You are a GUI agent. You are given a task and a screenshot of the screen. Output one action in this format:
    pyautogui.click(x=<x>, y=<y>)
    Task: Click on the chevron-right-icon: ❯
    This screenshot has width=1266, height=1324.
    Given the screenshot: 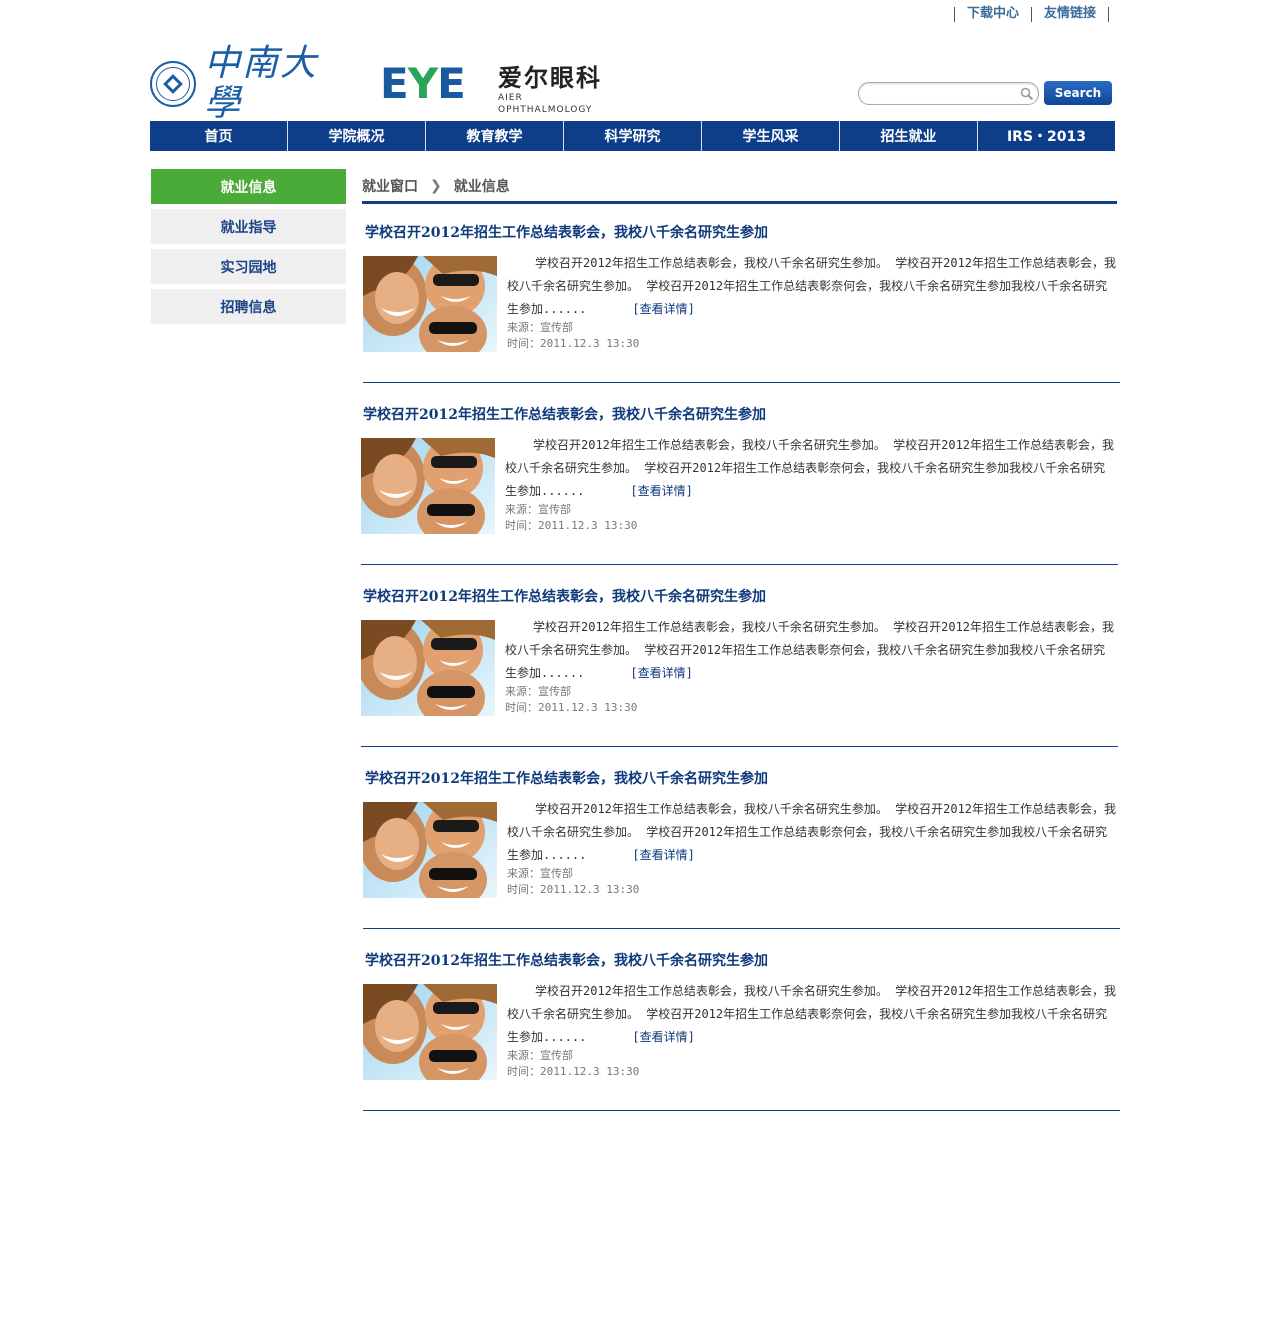 What is the action you would take?
    pyautogui.click(x=436, y=186)
    